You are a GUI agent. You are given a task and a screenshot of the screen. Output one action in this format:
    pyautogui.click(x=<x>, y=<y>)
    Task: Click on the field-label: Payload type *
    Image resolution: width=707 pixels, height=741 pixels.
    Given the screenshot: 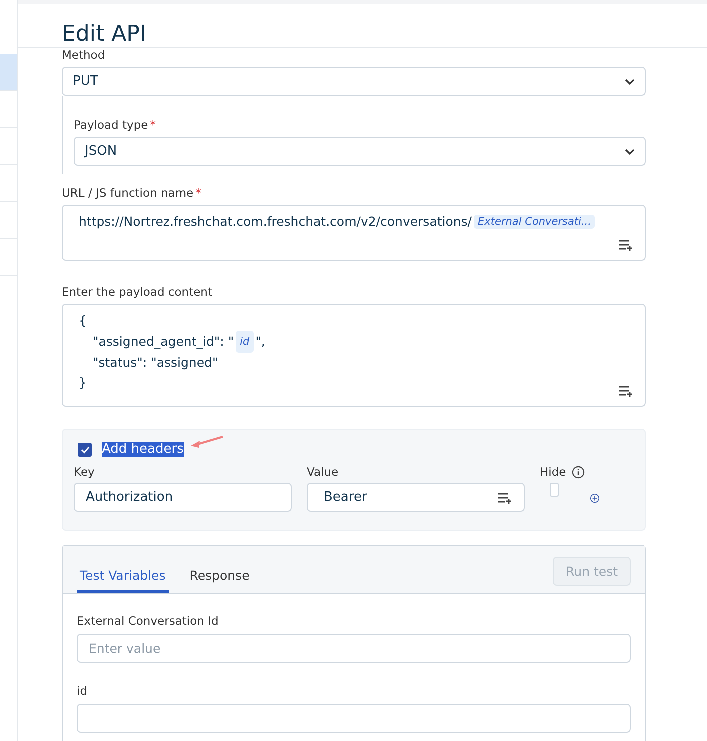 What is the action you would take?
    pyautogui.click(x=115, y=125)
    